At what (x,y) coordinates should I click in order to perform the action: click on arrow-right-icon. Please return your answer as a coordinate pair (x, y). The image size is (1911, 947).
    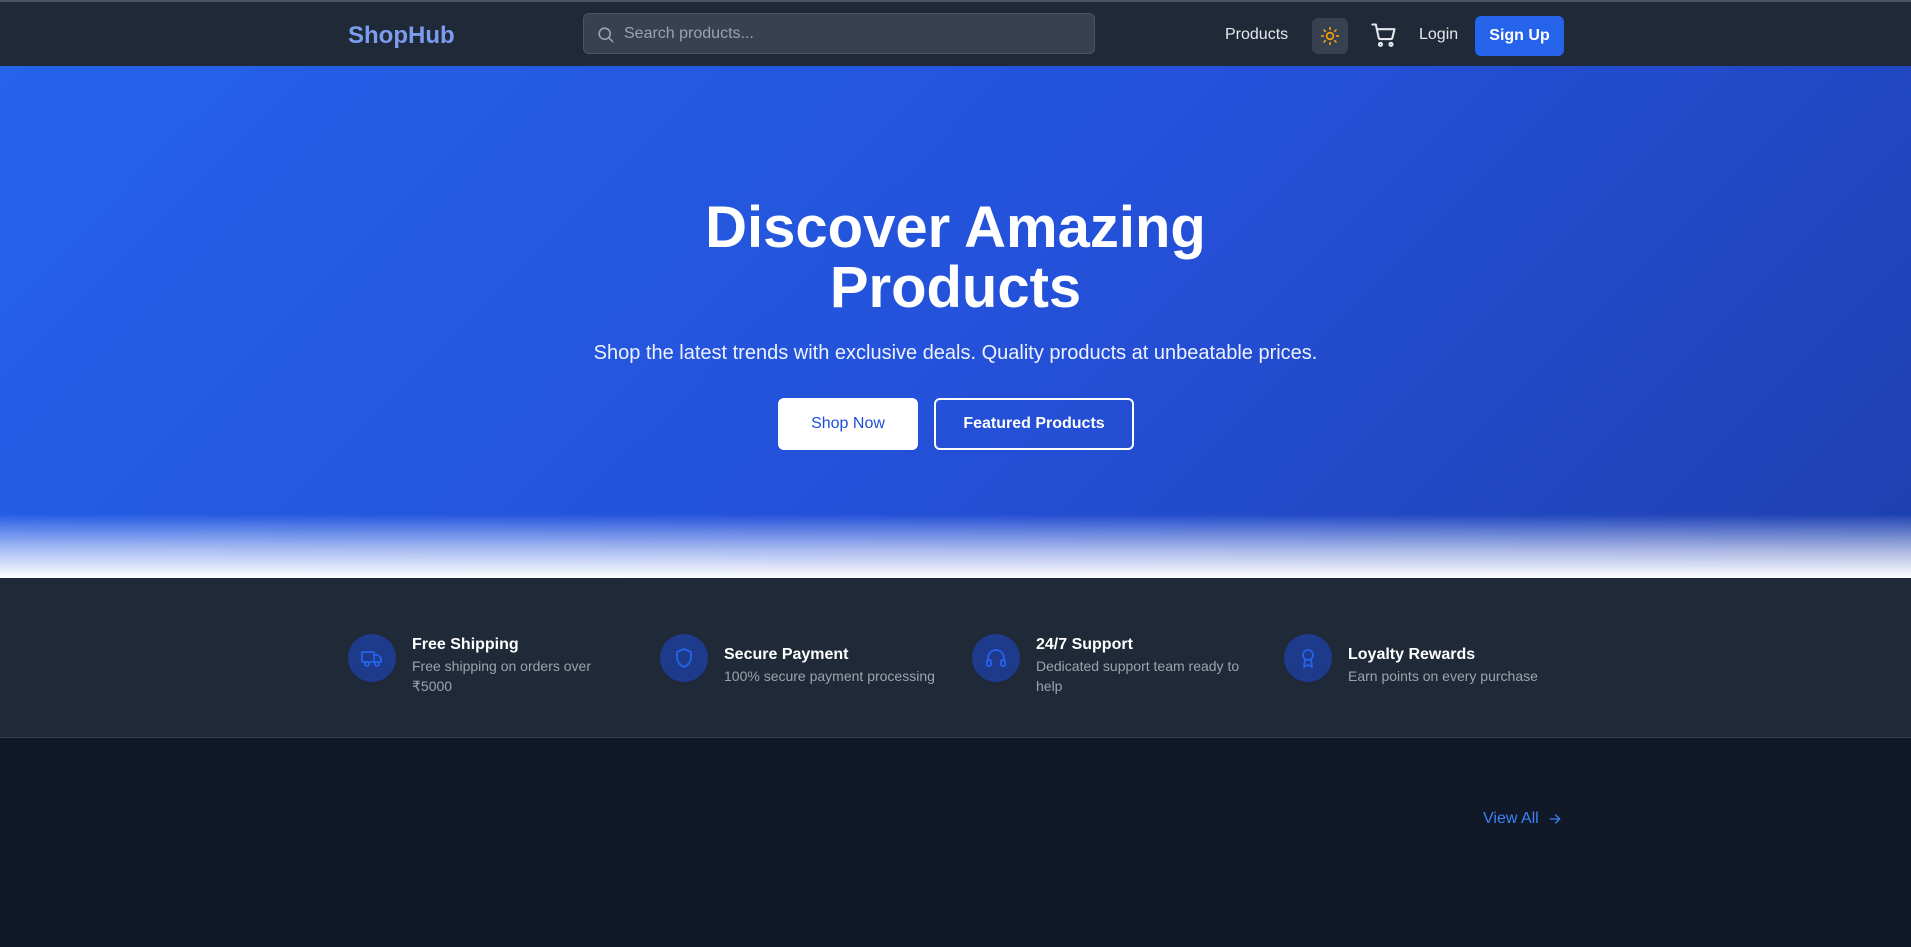
    Looking at the image, I should click on (1555, 819).